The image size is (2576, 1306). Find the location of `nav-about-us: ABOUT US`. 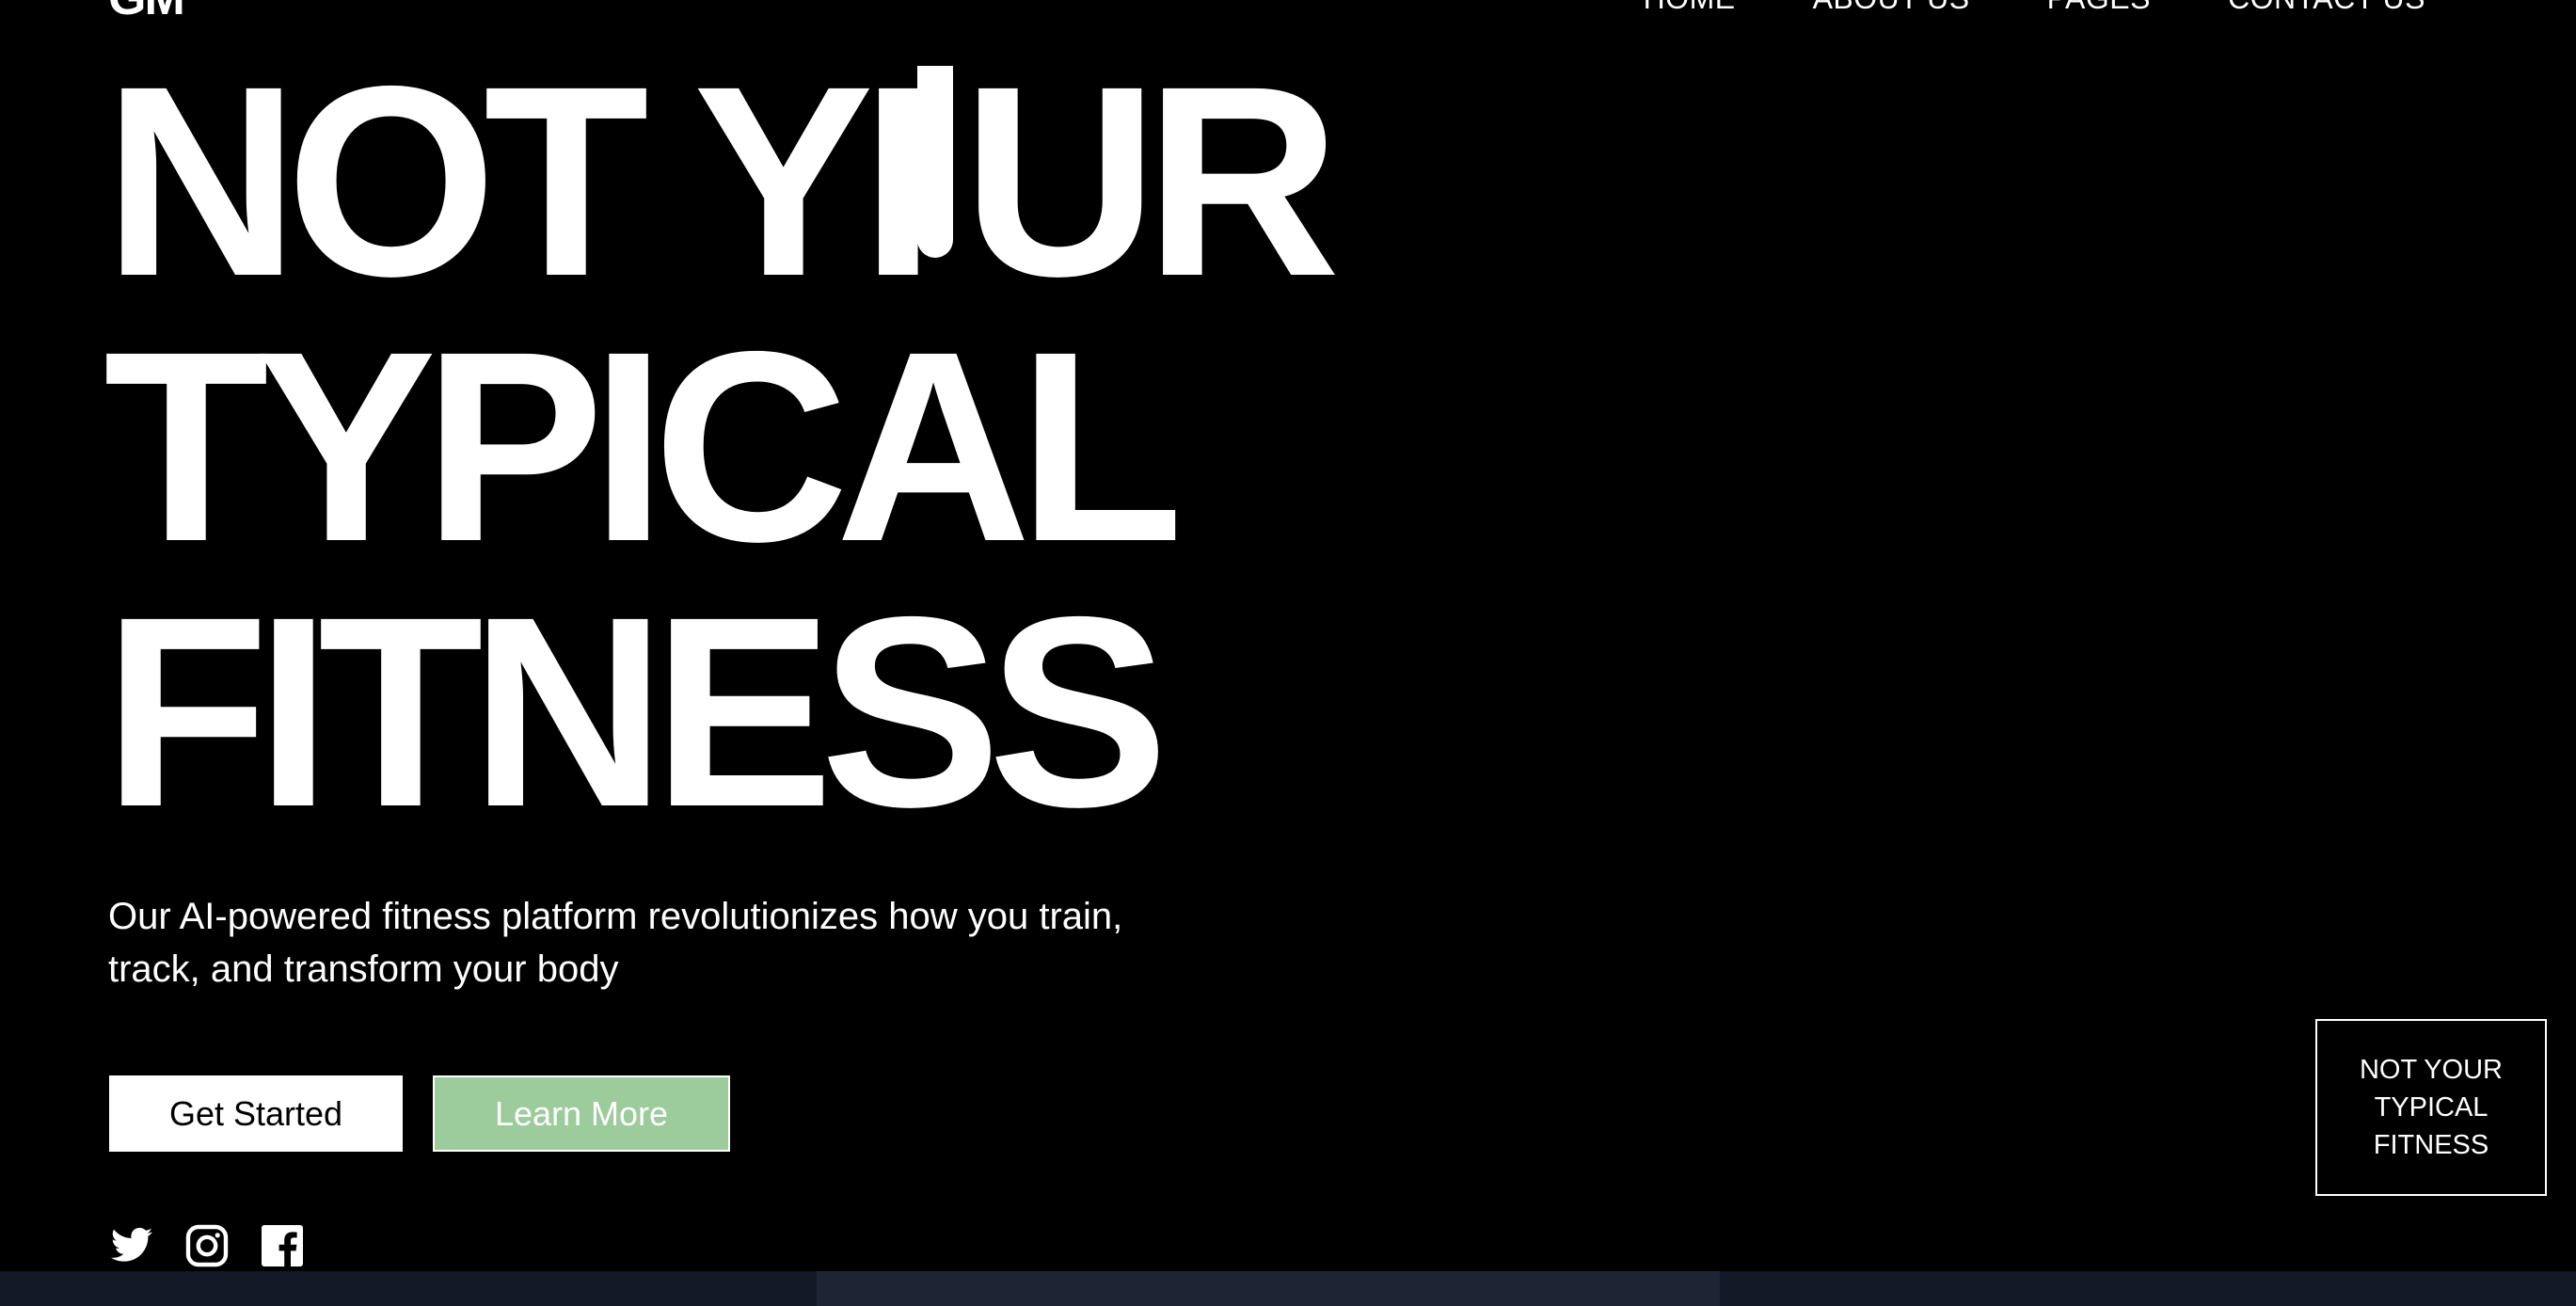

nav-about-us: ABOUT US is located at coordinates (1892, 6).